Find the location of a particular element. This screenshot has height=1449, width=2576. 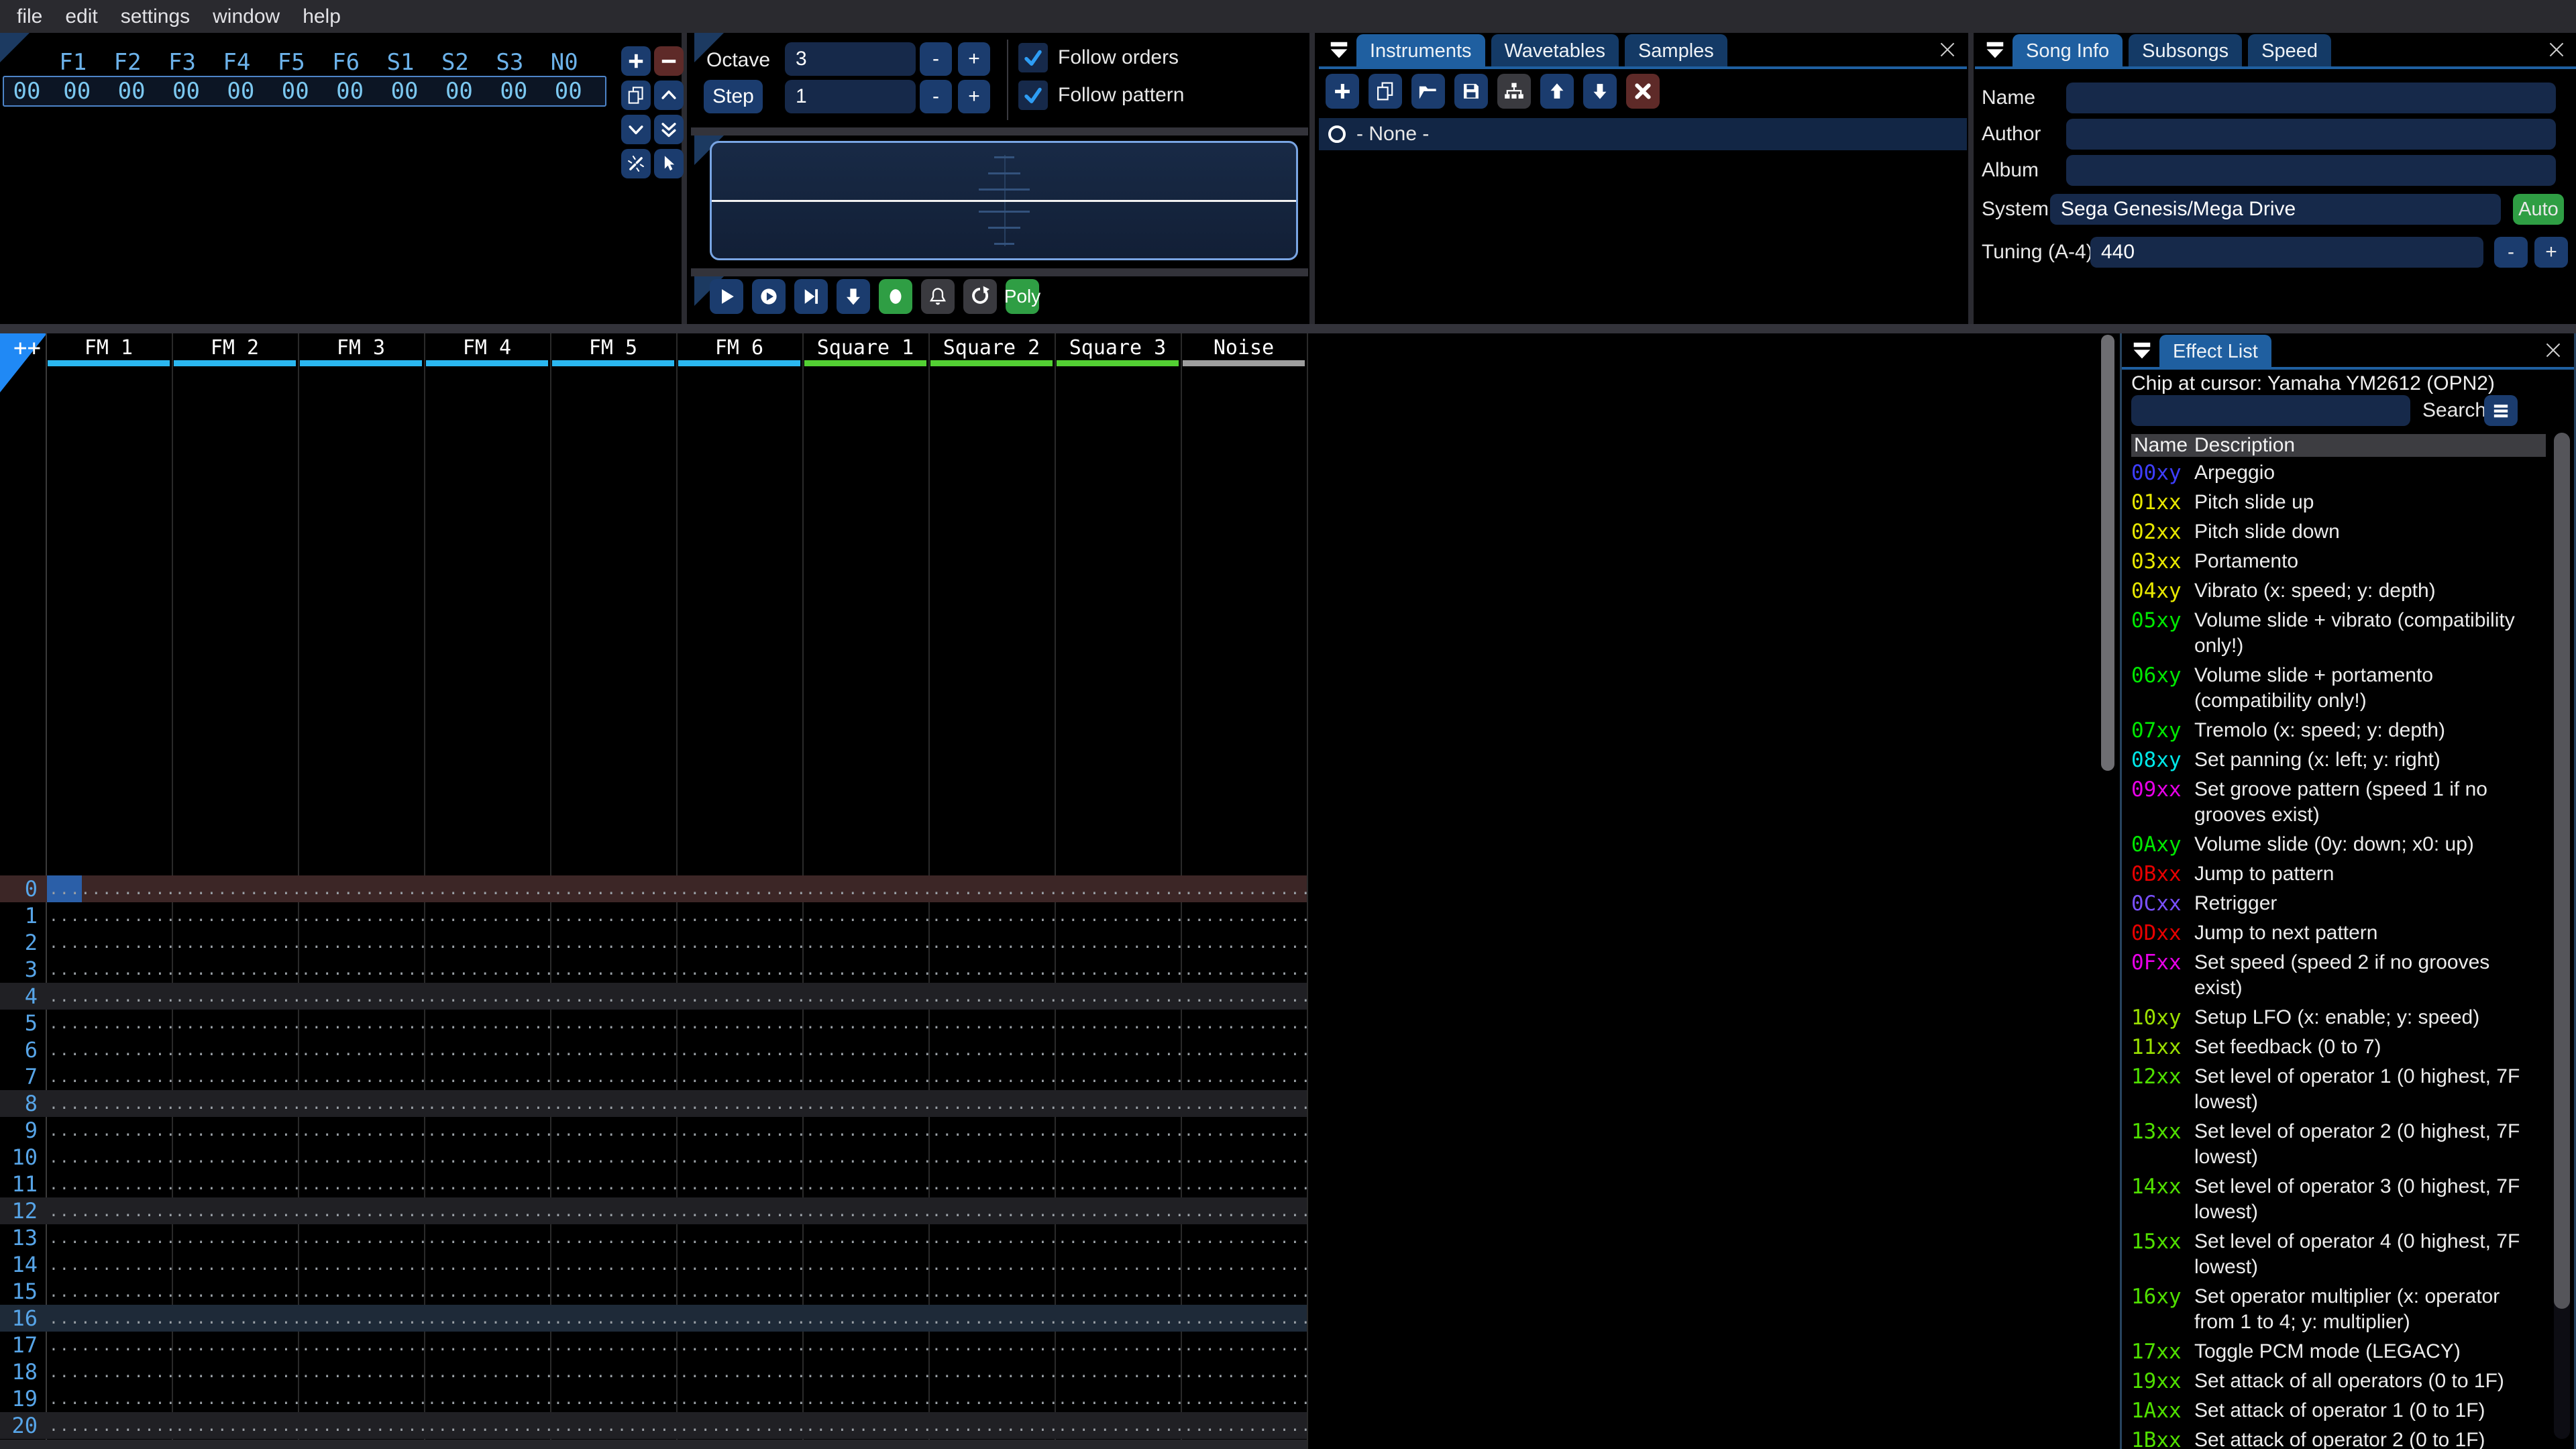

instrument-delete-x-button is located at coordinates (1643, 91).